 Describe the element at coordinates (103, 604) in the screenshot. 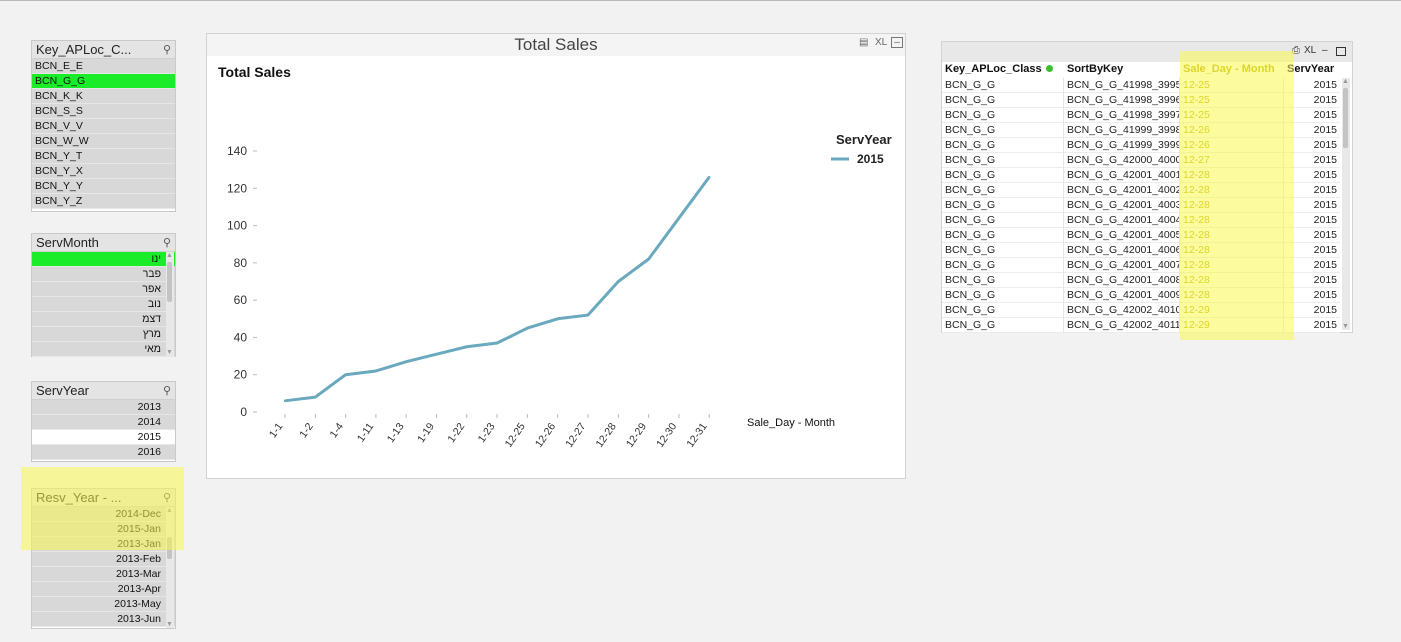

I see `list-item: 2013-May` at that location.